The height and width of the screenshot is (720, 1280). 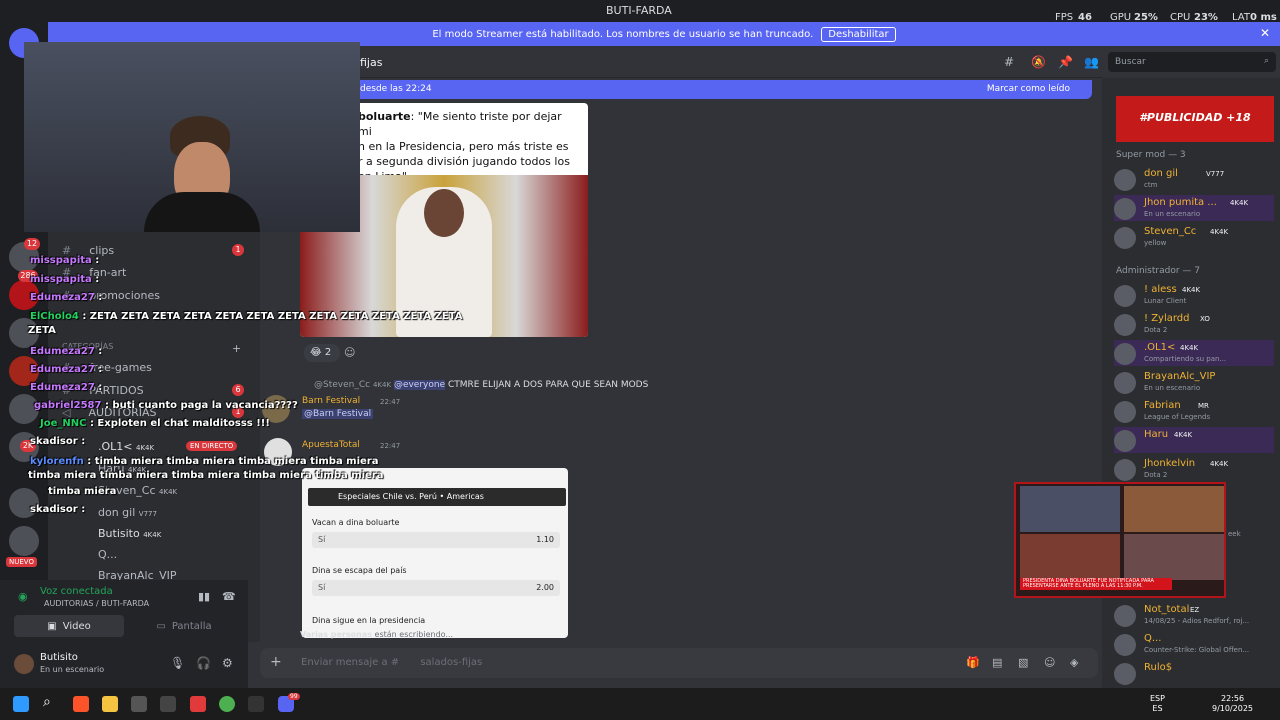 What do you see at coordinates (463, 146) in the screenshot?
I see `quote-line: n en la Presidencia, pero más triste es` at bounding box center [463, 146].